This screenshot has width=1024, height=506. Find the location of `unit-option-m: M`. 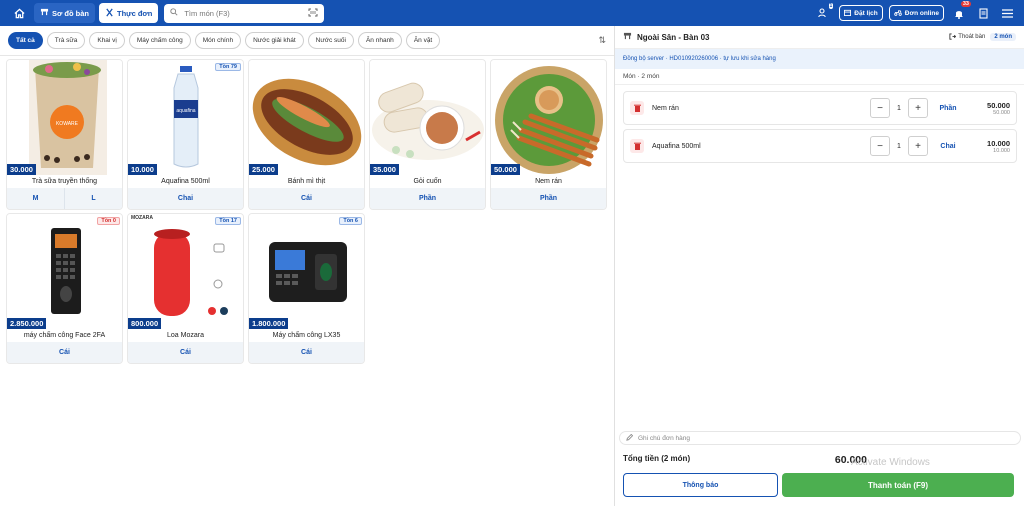

unit-option-m: M is located at coordinates (36, 198).